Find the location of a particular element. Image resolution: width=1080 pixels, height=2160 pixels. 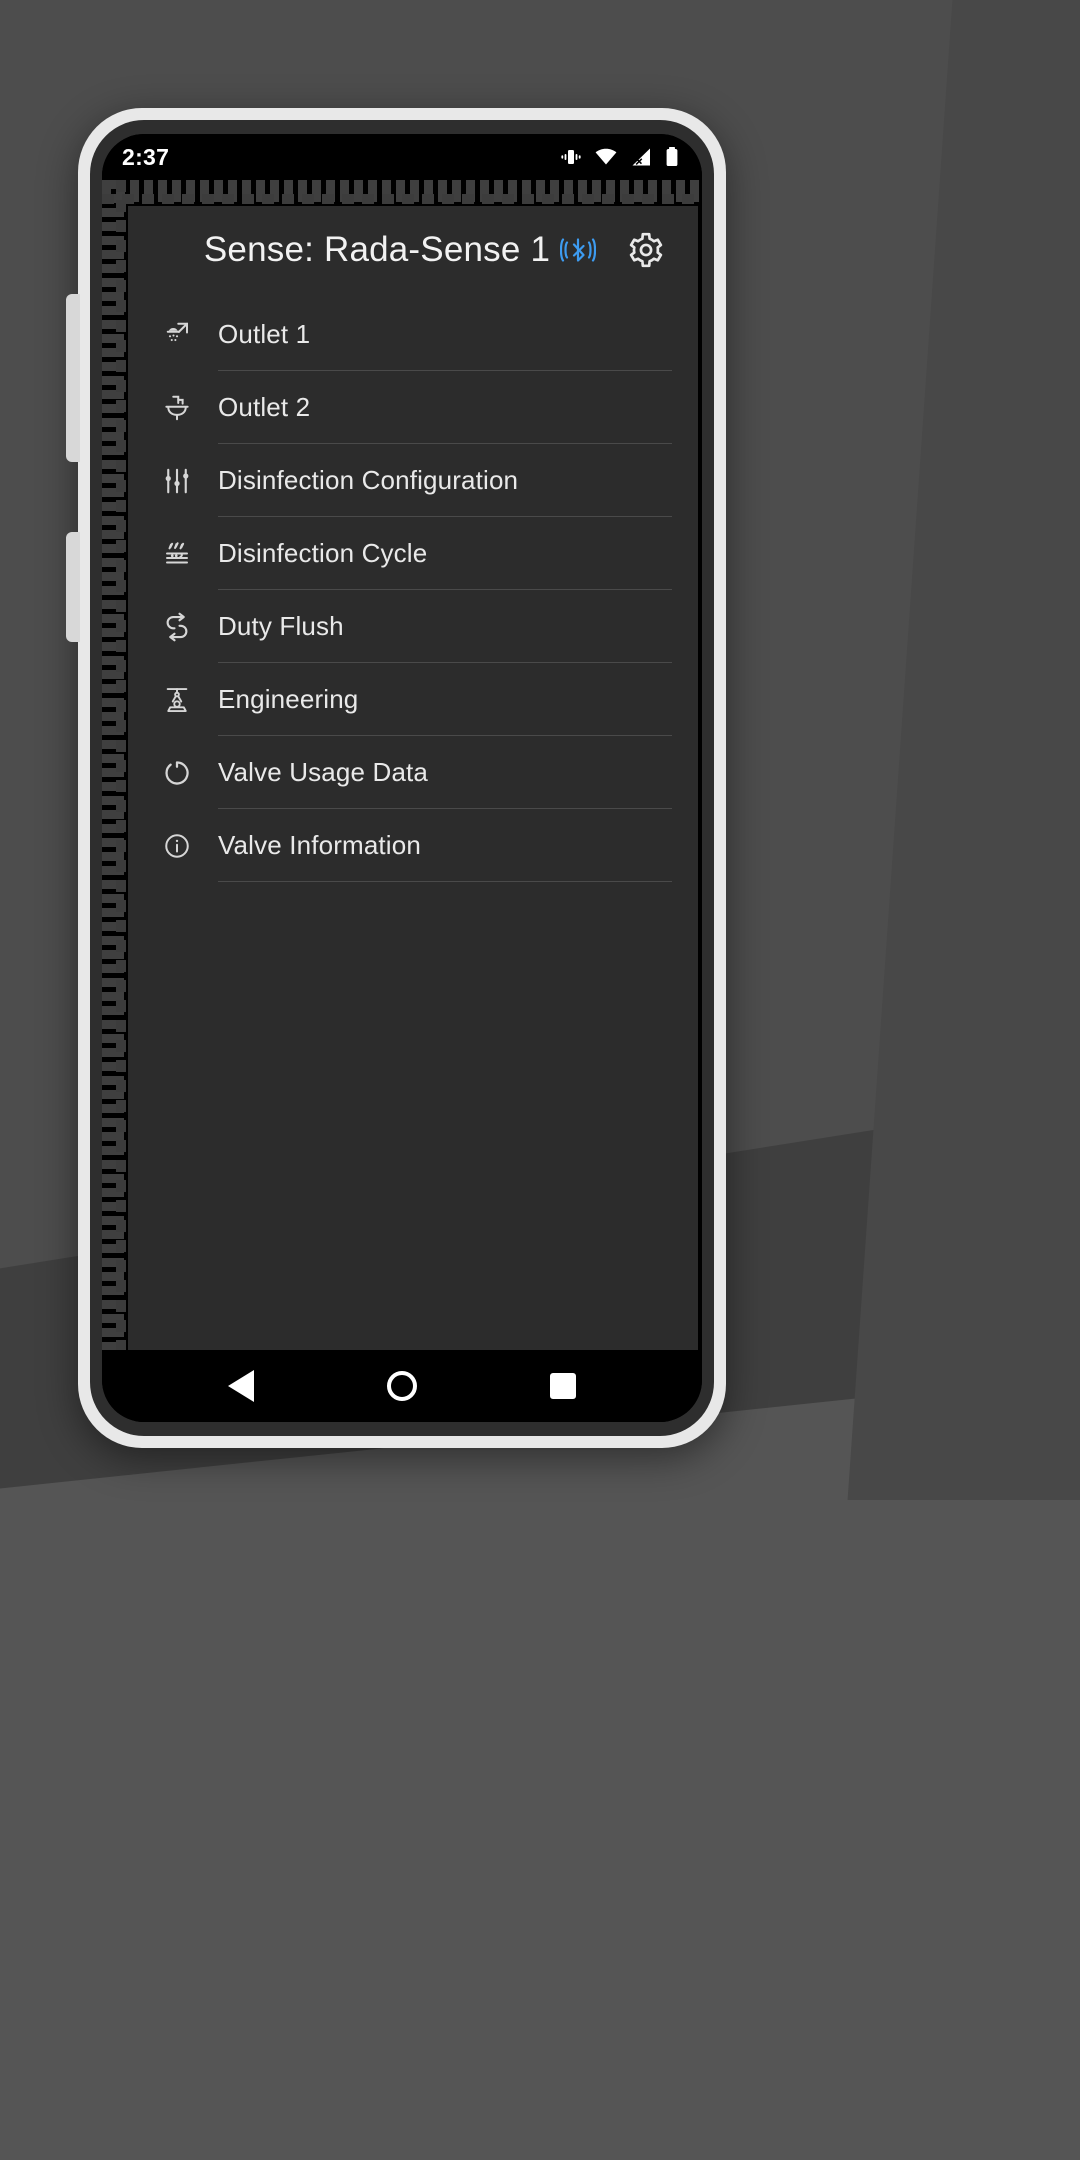

list-item-label: Disinfection Cycle is located at coordinates (323, 553).